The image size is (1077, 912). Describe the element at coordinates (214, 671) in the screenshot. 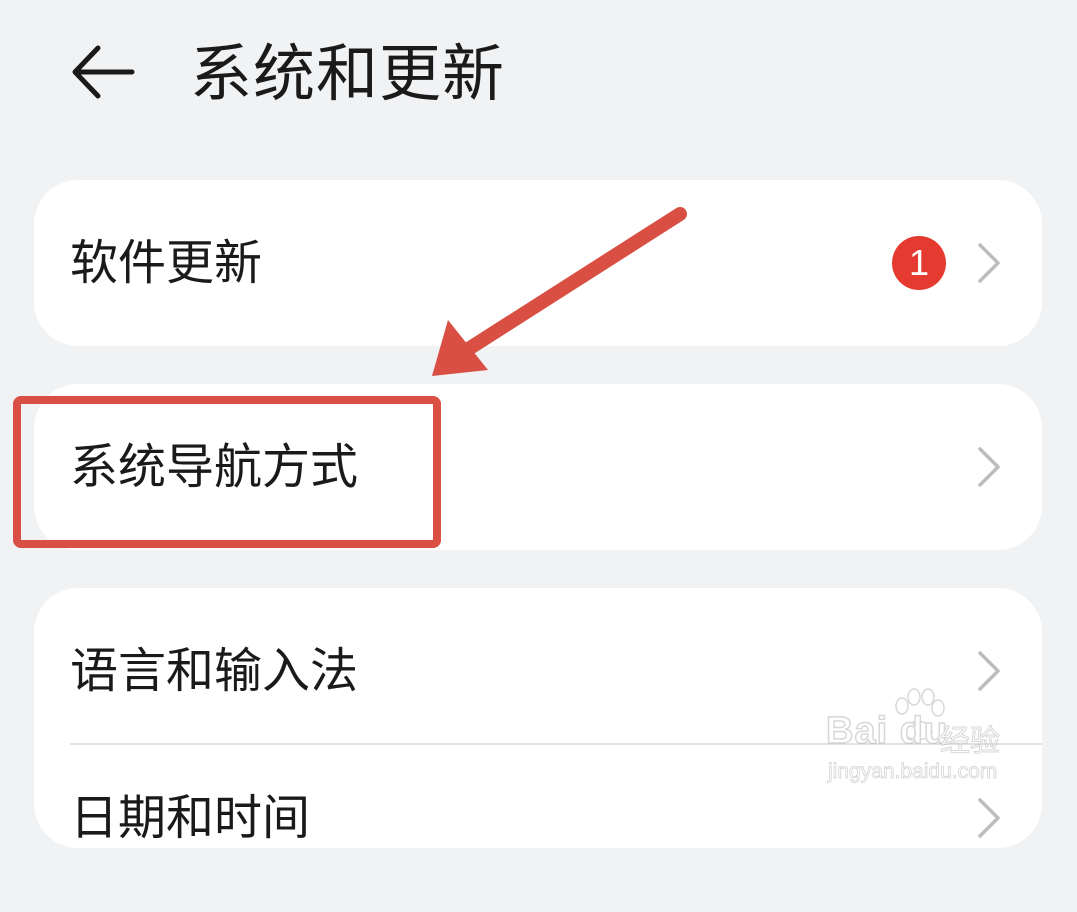

I see `language-input-label: 语言和输入法` at that location.